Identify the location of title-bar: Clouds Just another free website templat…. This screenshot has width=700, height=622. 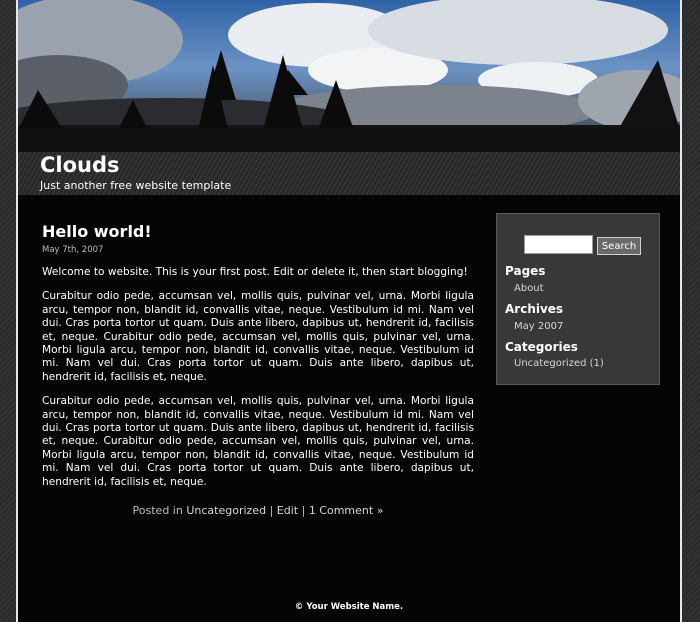
(349, 173).